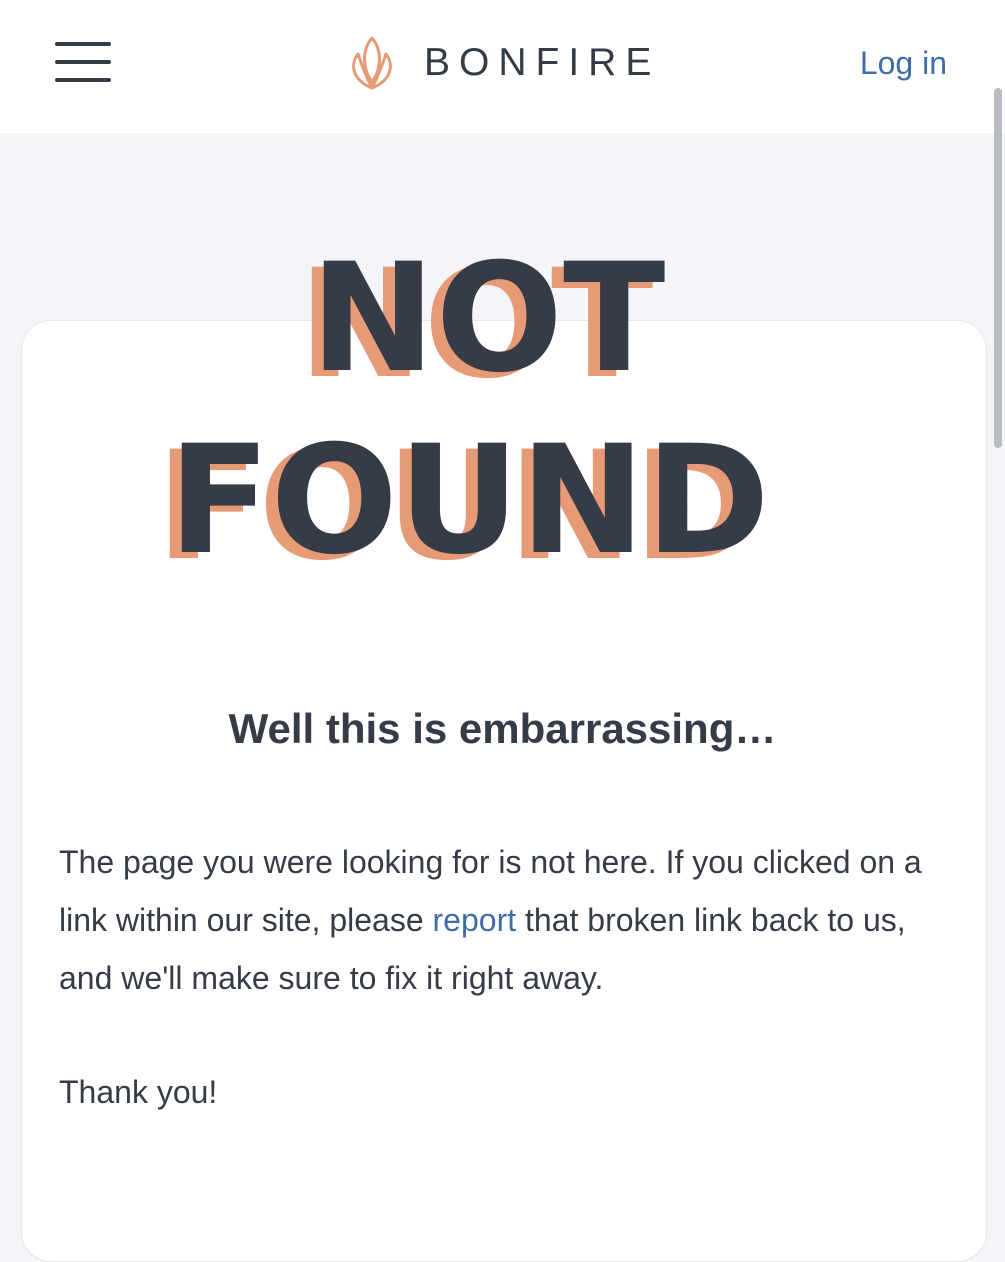 This screenshot has width=1005, height=1262. I want to click on hero-line-found: FOUND FOUND, so click(463, 496).